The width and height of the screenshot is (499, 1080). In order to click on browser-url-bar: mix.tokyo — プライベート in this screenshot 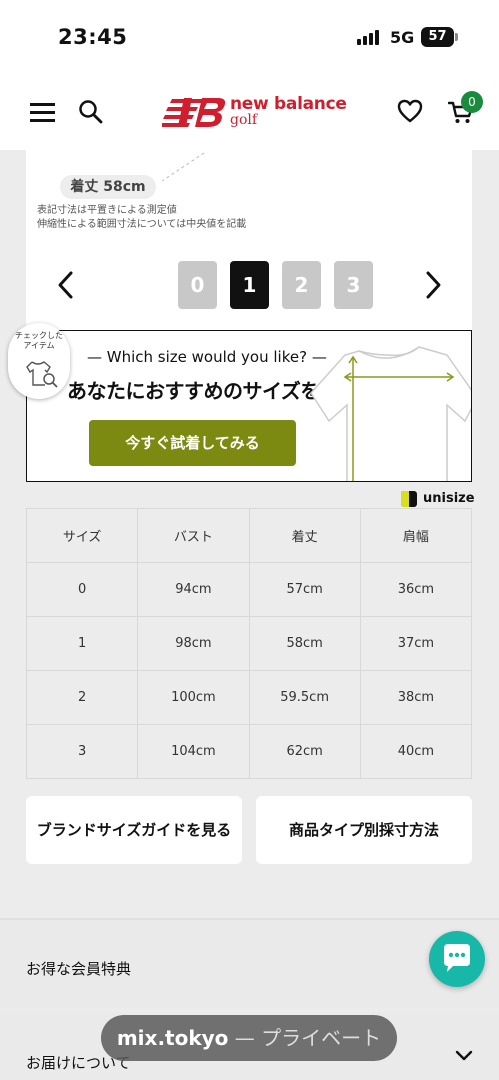, I will do `click(249, 1038)`.